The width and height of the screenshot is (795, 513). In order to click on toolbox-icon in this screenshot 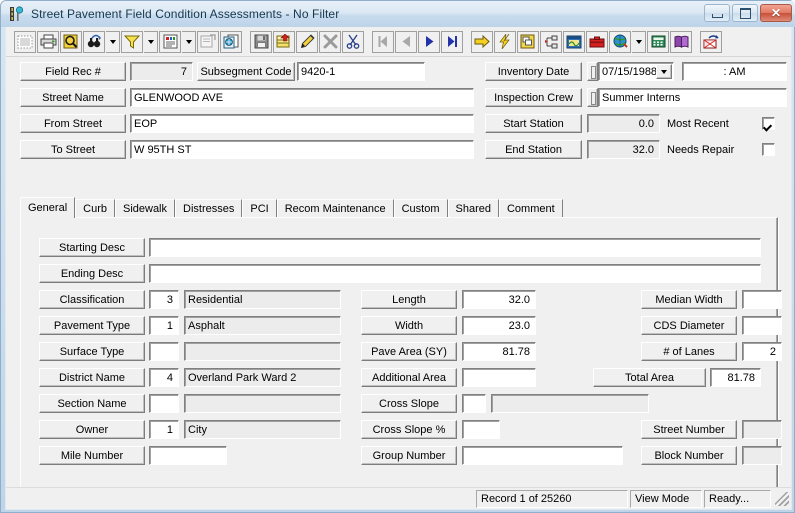, I will do `click(597, 41)`.